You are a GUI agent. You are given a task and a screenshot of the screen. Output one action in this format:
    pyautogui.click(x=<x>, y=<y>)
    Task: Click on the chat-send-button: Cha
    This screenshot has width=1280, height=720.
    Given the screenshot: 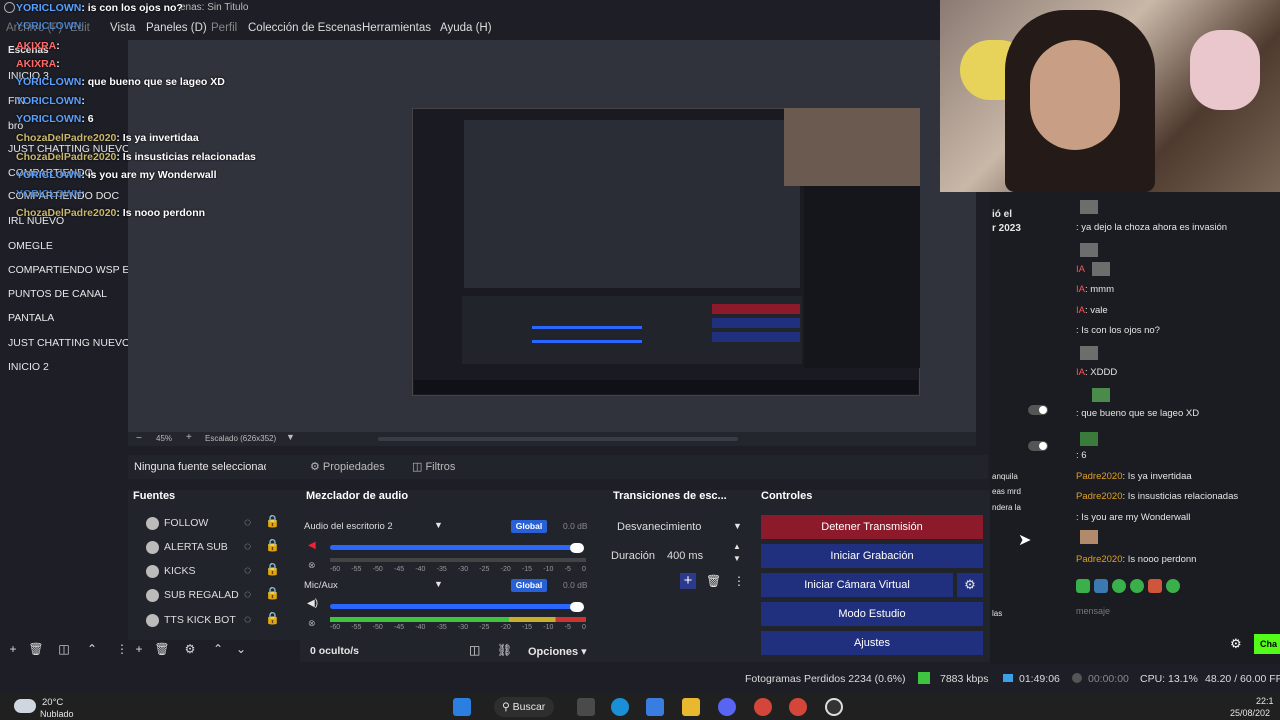 What is the action you would take?
    pyautogui.click(x=1267, y=644)
    